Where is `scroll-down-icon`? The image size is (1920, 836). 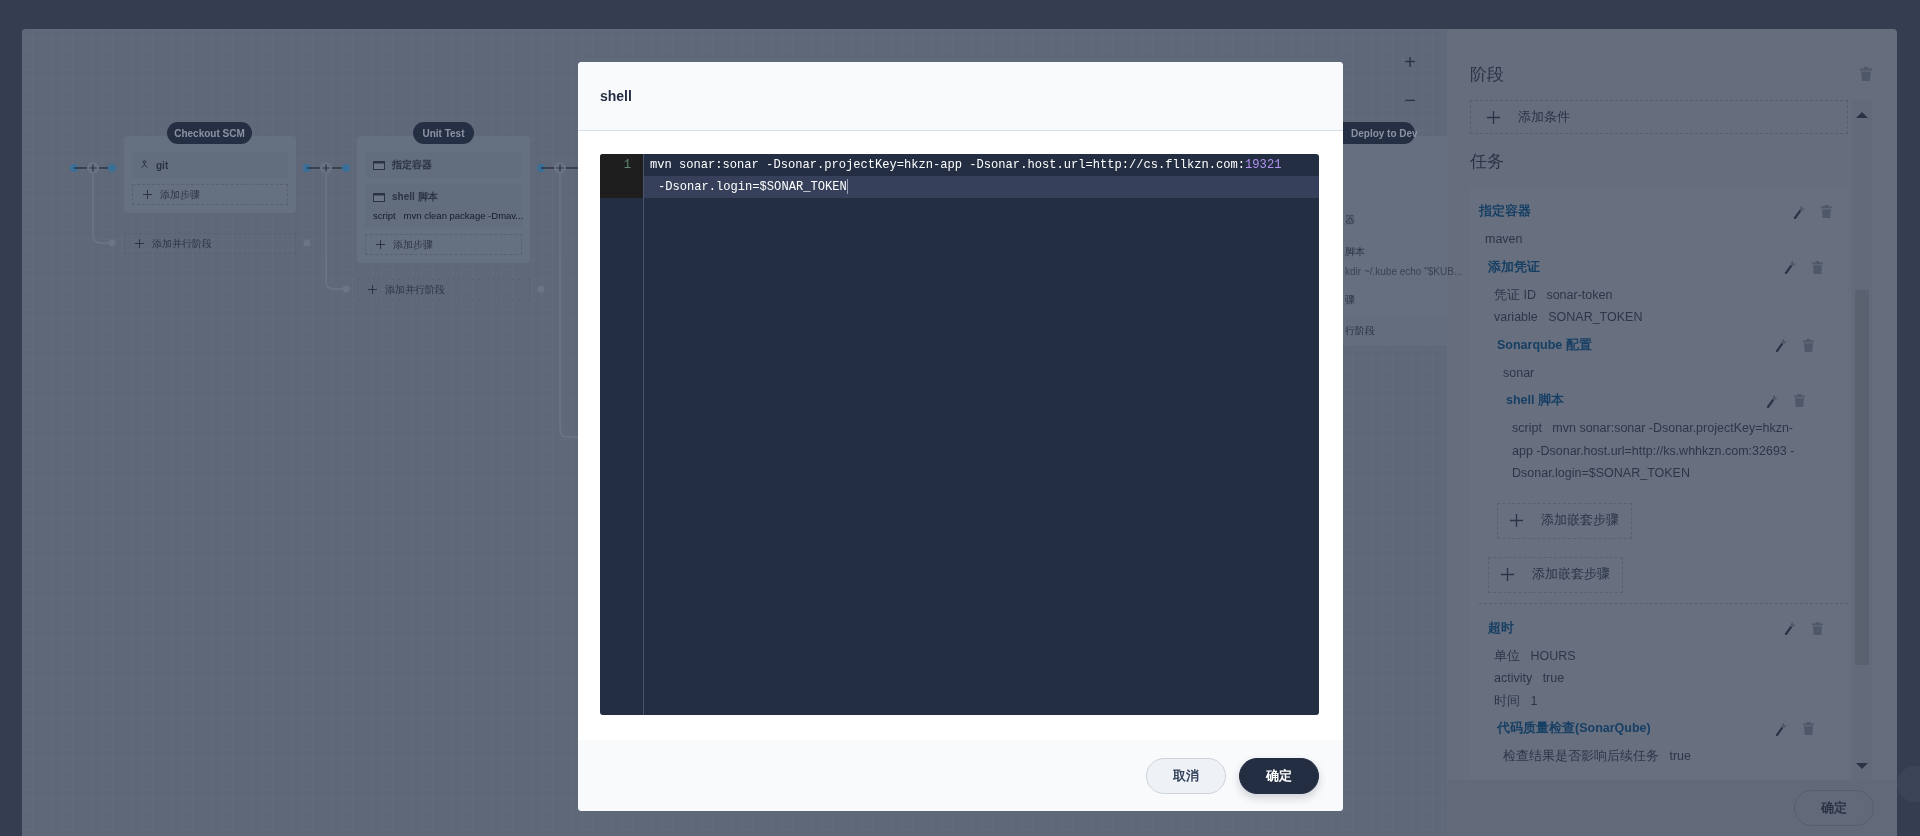
scroll-down-icon is located at coordinates (1862, 766).